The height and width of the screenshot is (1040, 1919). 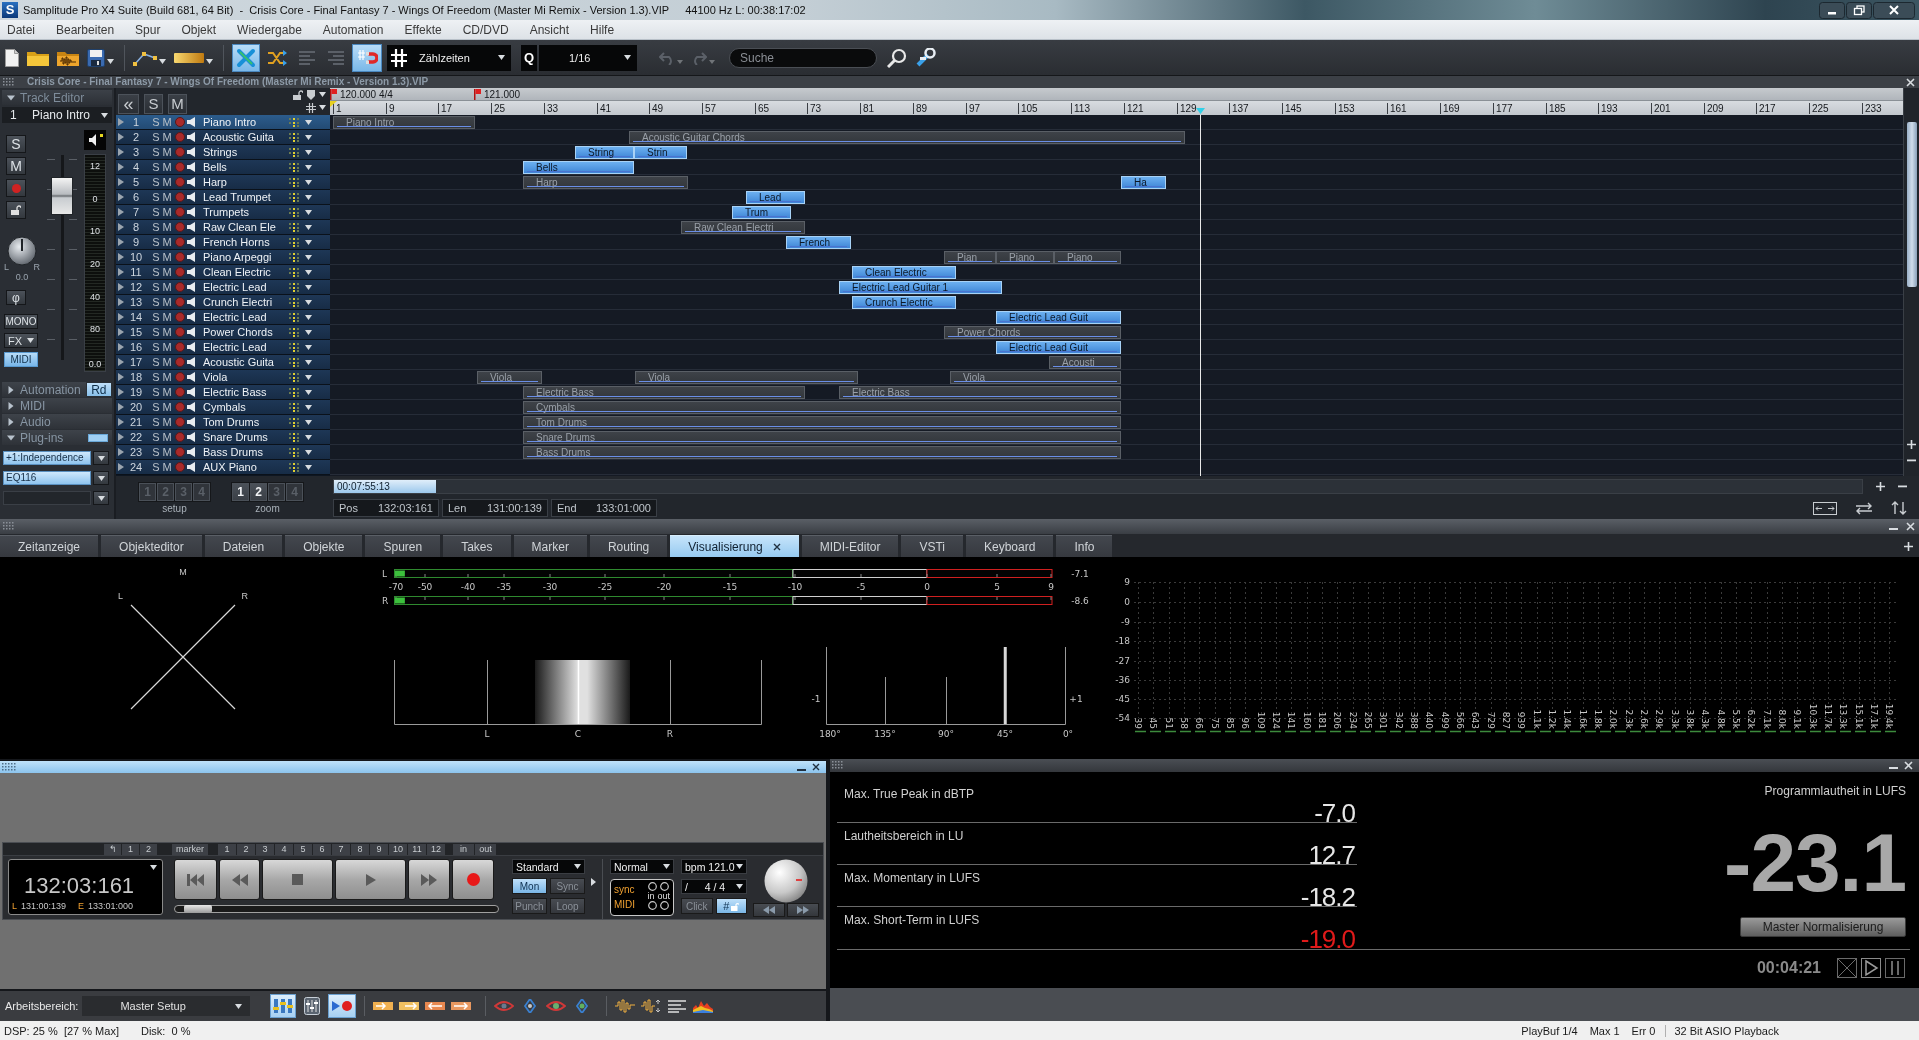 What do you see at coordinates (101, 458) in the screenshot?
I see `dropdown-button` at bounding box center [101, 458].